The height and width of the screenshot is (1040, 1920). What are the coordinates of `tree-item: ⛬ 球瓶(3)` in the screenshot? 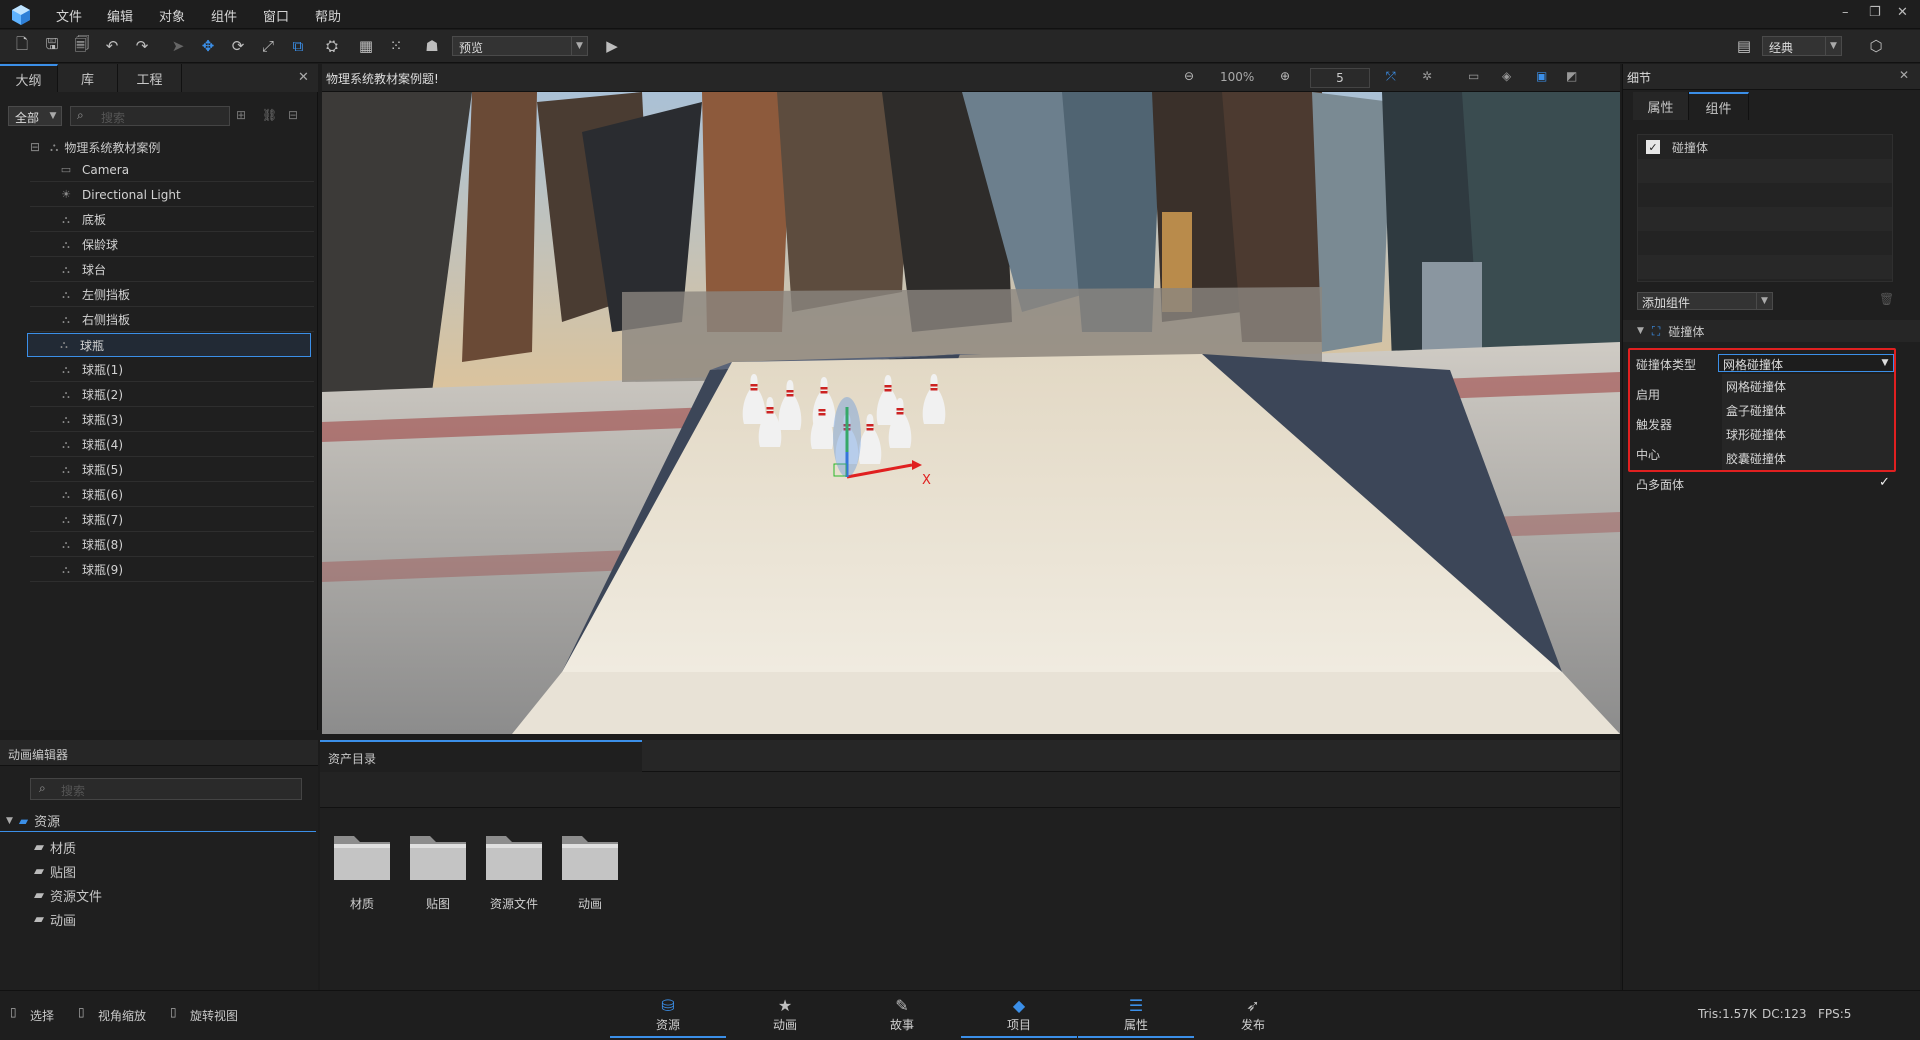 It's located at (172, 420).